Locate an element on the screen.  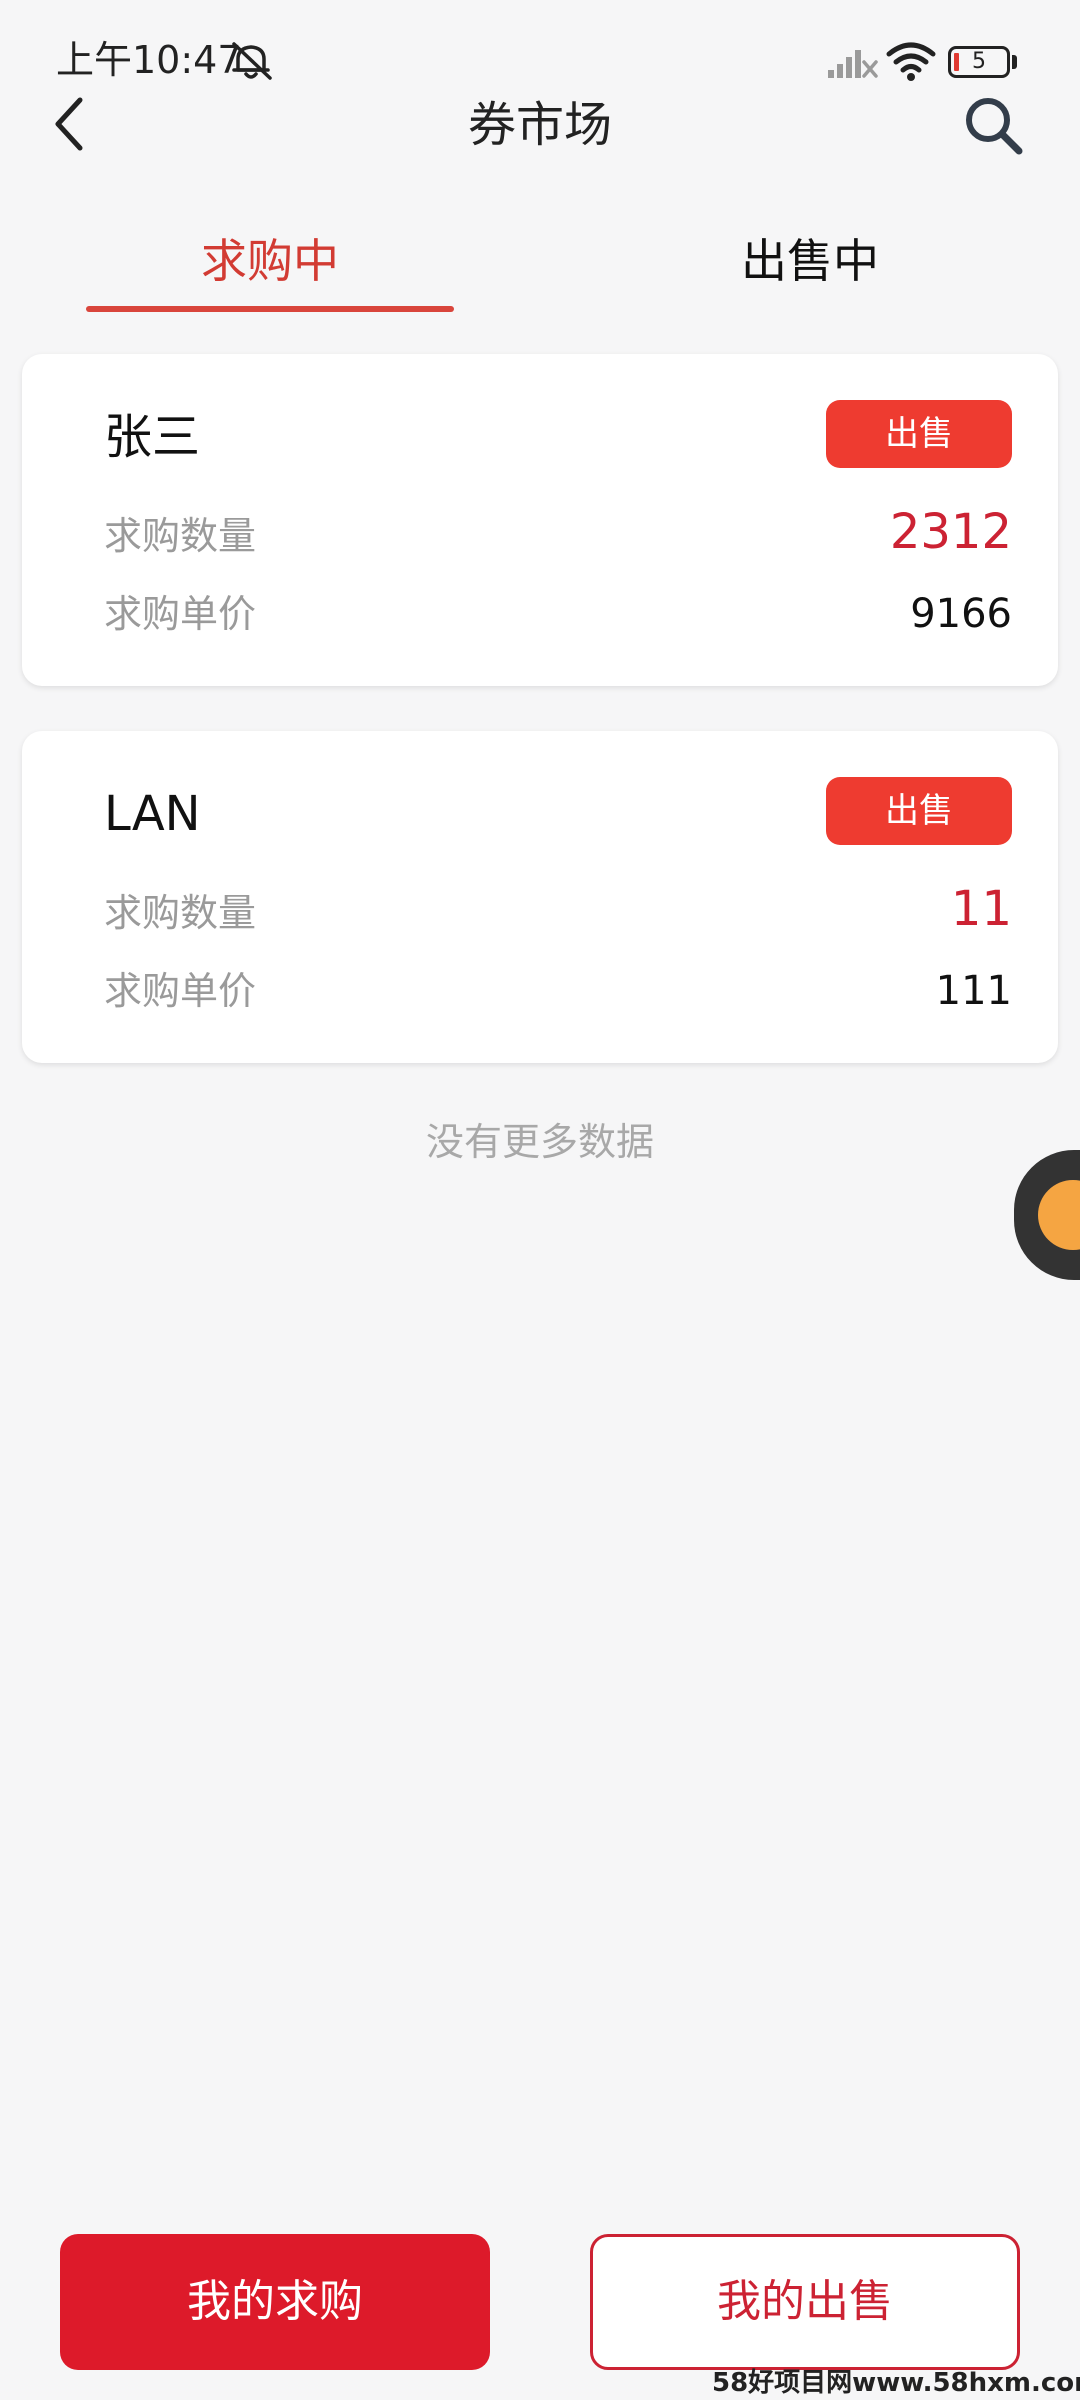
price-value: 111 is located at coordinates (973, 991).